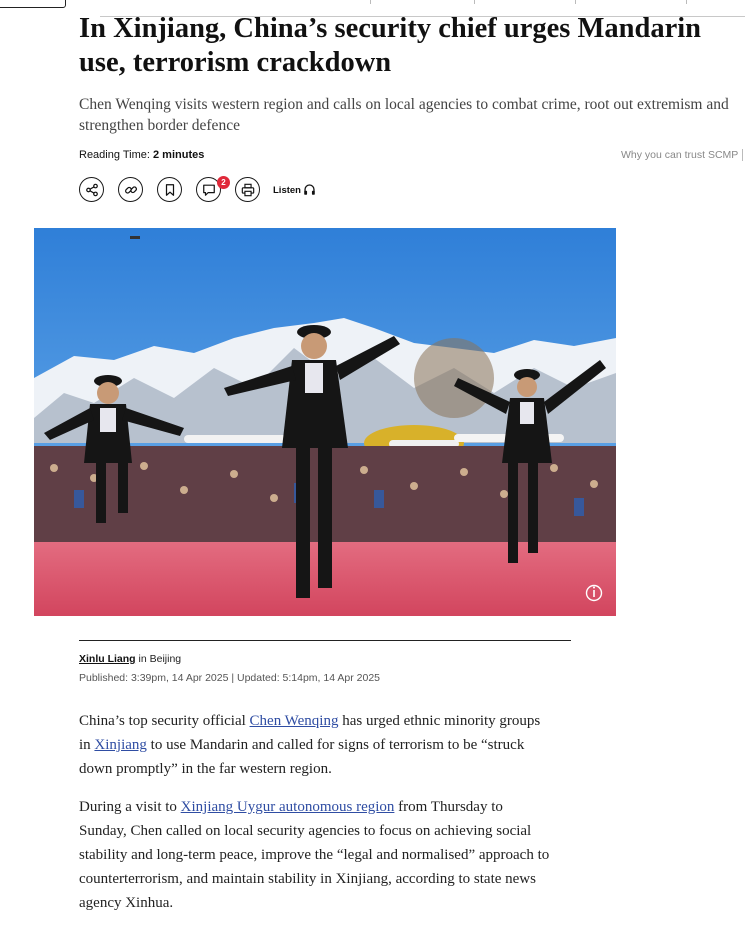 Image resolution: width=745 pixels, height=925 pixels. Describe the element at coordinates (164, 721) in the screenshot. I see `paragraph-text: China’s top security official` at that location.